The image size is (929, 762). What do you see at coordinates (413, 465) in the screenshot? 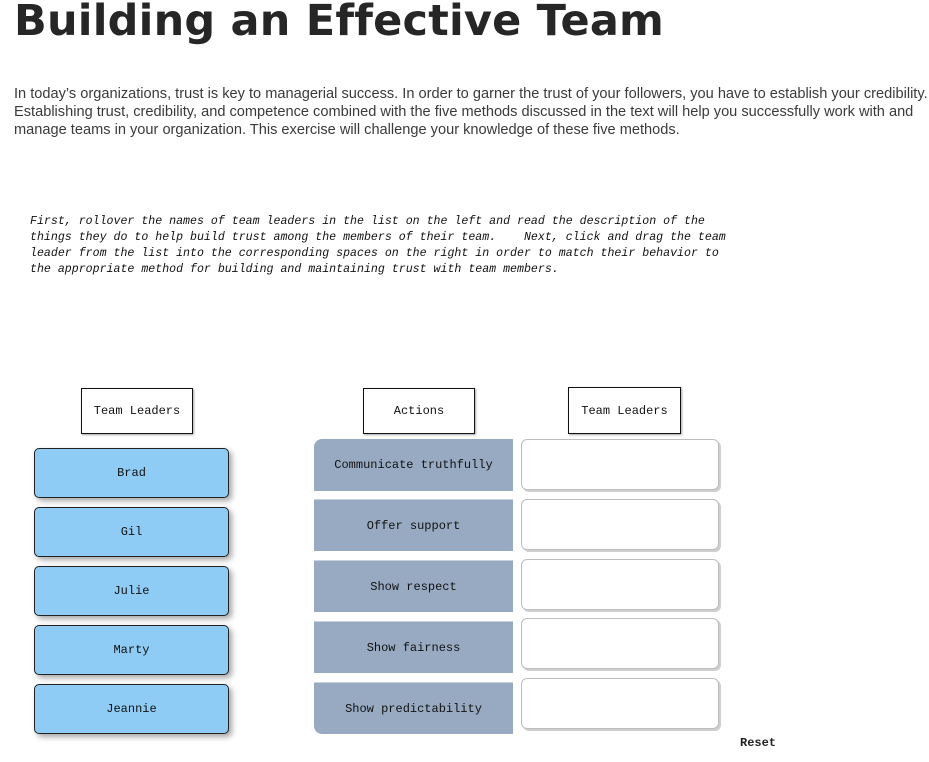
I see `action-communicate-truthfully: Communicate truthfully` at bounding box center [413, 465].